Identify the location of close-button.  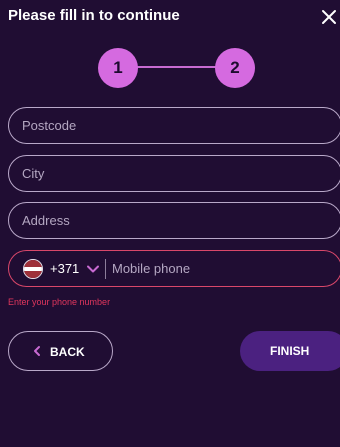
(329, 17).